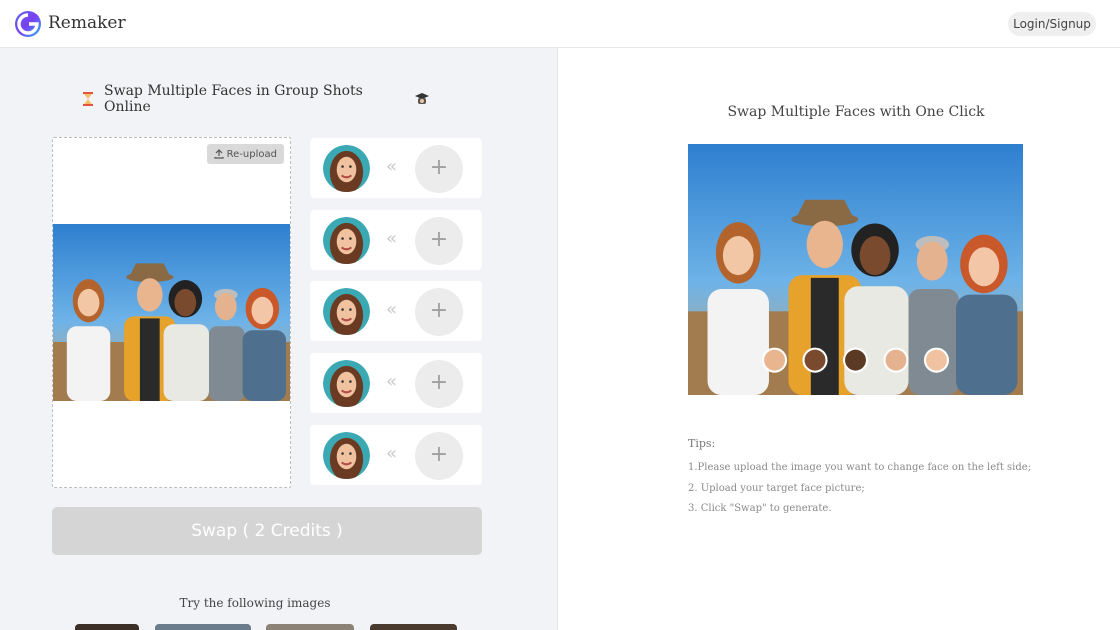 This screenshot has width=1120, height=630. I want to click on tip-item: 3. Click "Swap" to generate., so click(760, 508).